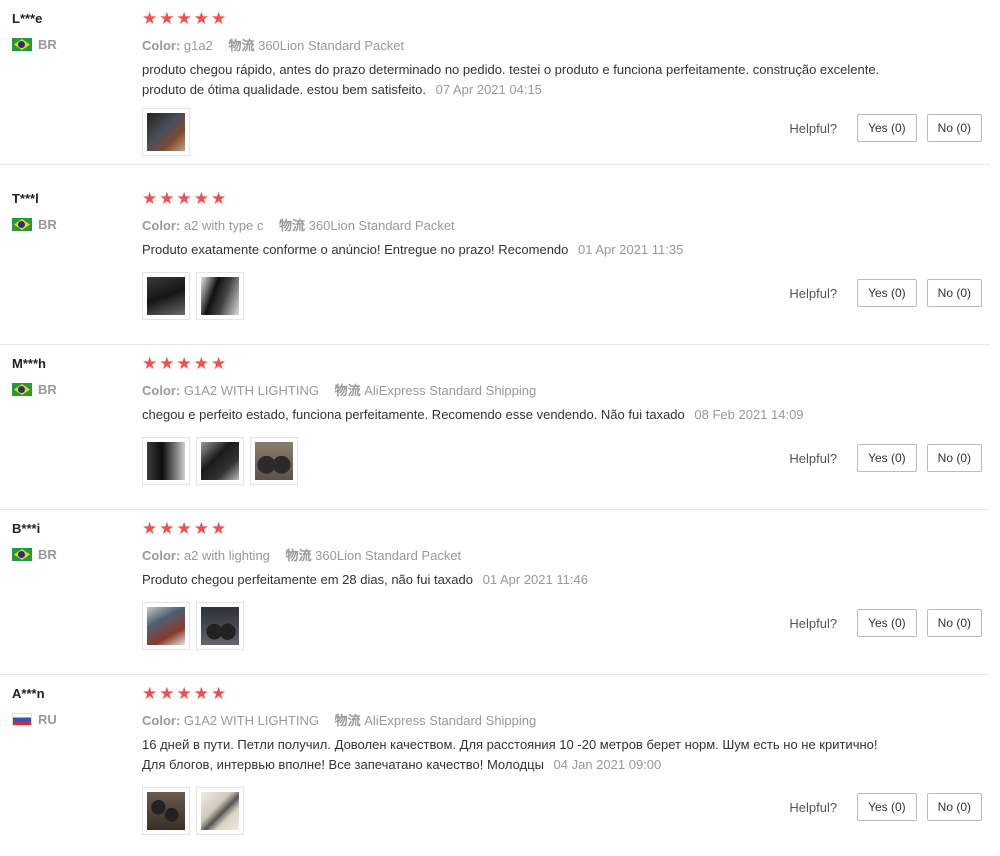 This screenshot has height=856, width=1000. I want to click on reviewer-name: B***i, so click(26, 528).